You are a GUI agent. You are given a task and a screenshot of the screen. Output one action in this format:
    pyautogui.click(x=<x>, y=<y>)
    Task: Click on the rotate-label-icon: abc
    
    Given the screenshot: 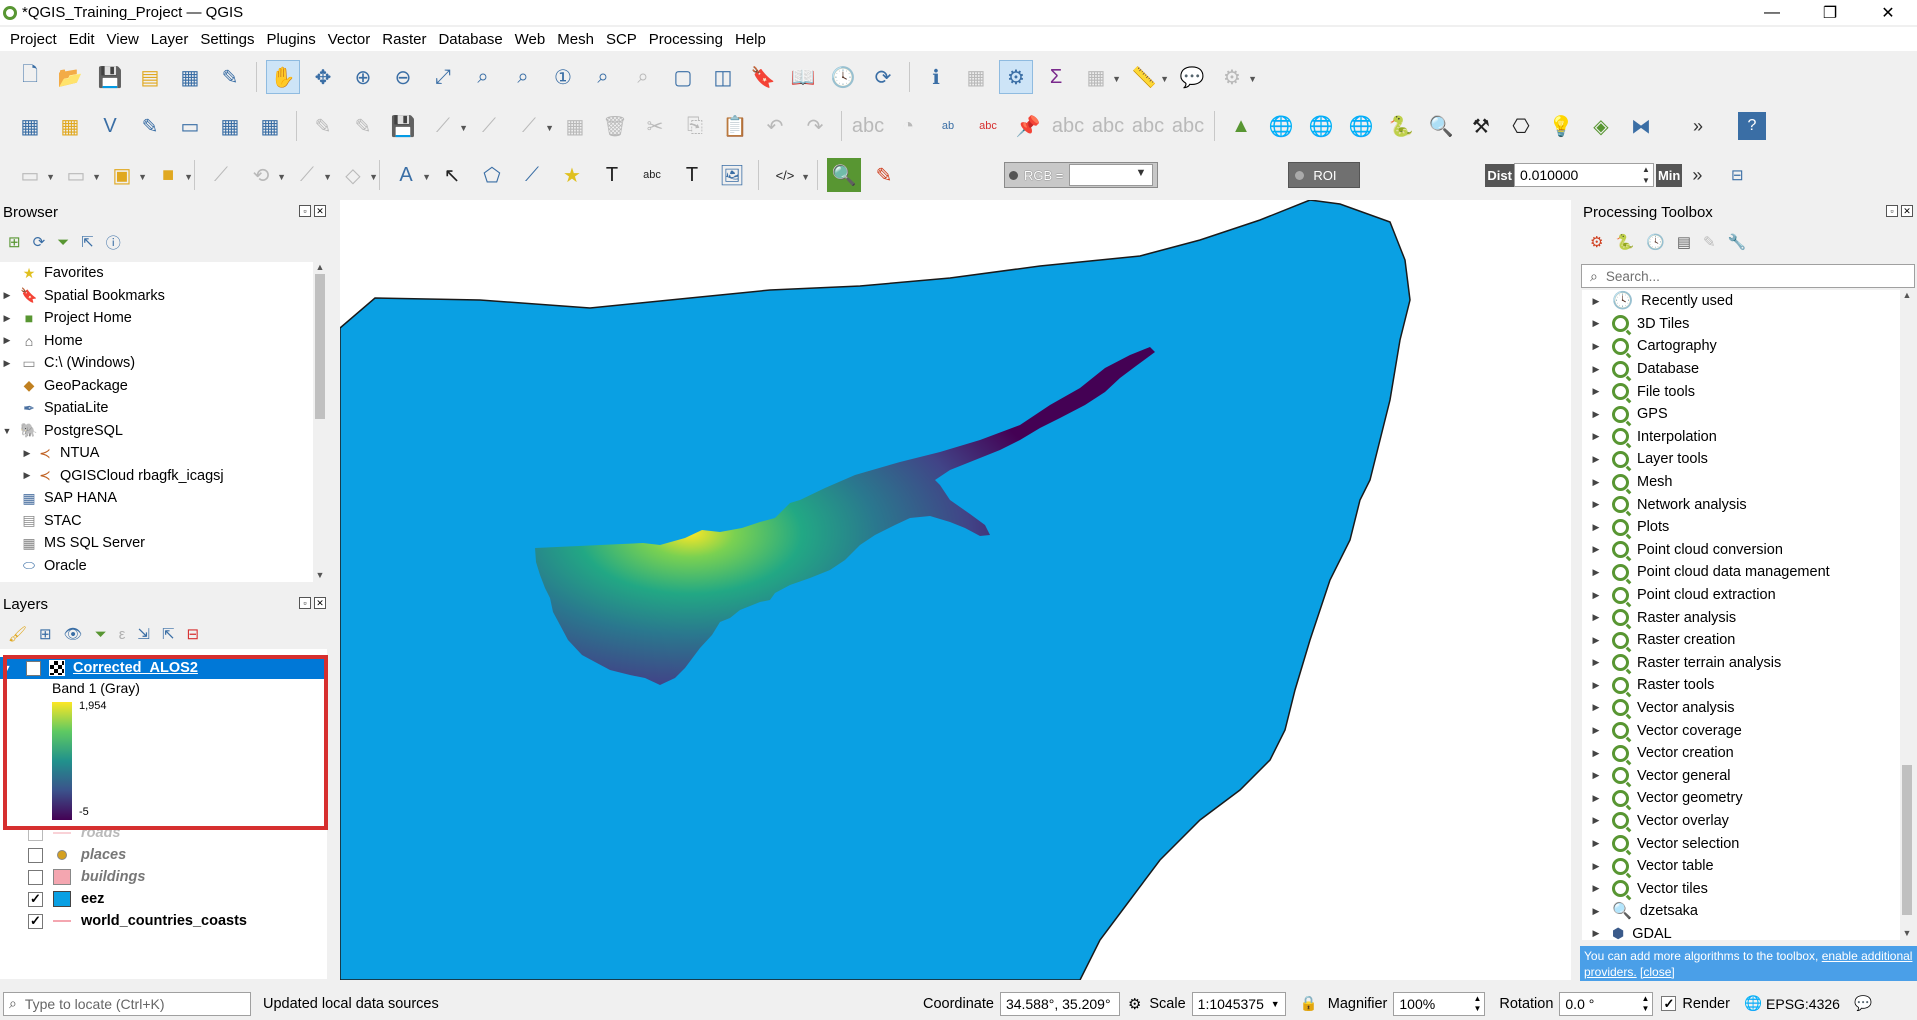 What is the action you would take?
    pyautogui.click(x=1148, y=126)
    